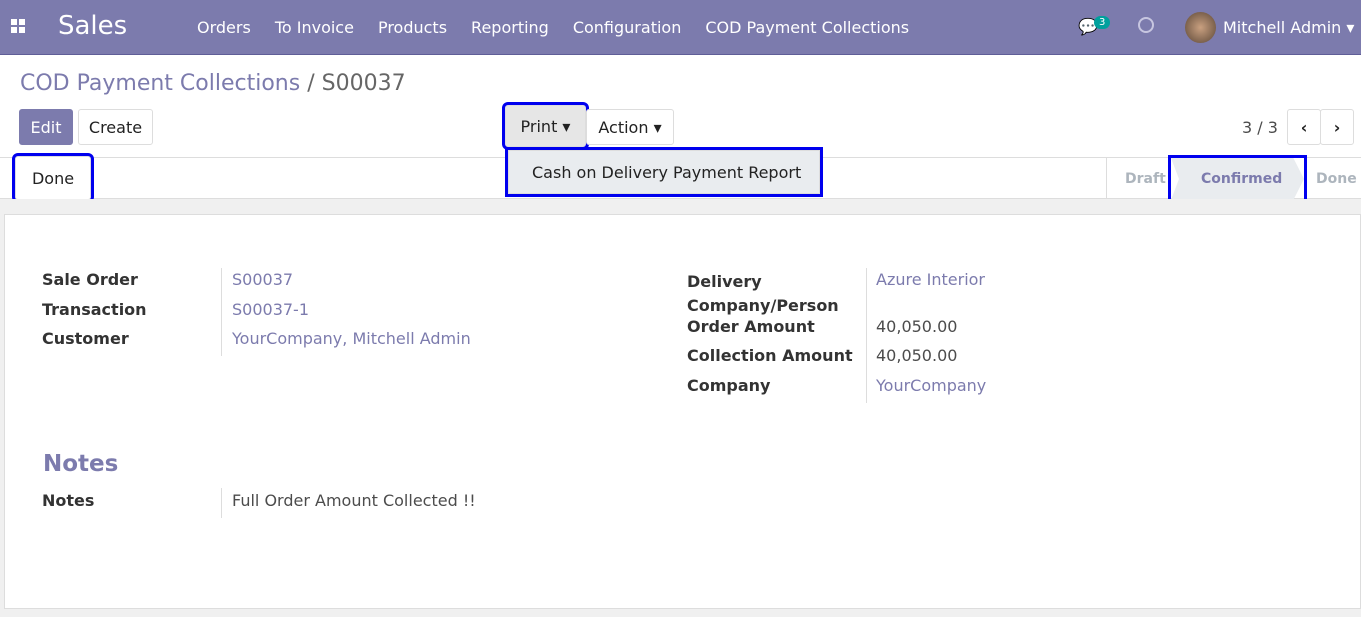 The width and height of the screenshot is (1361, 617). What do you see at coordinates (1282, 27) in the screenshot?
I see `user-name: Mitchell Admin` at bounding box center [1282, 27].